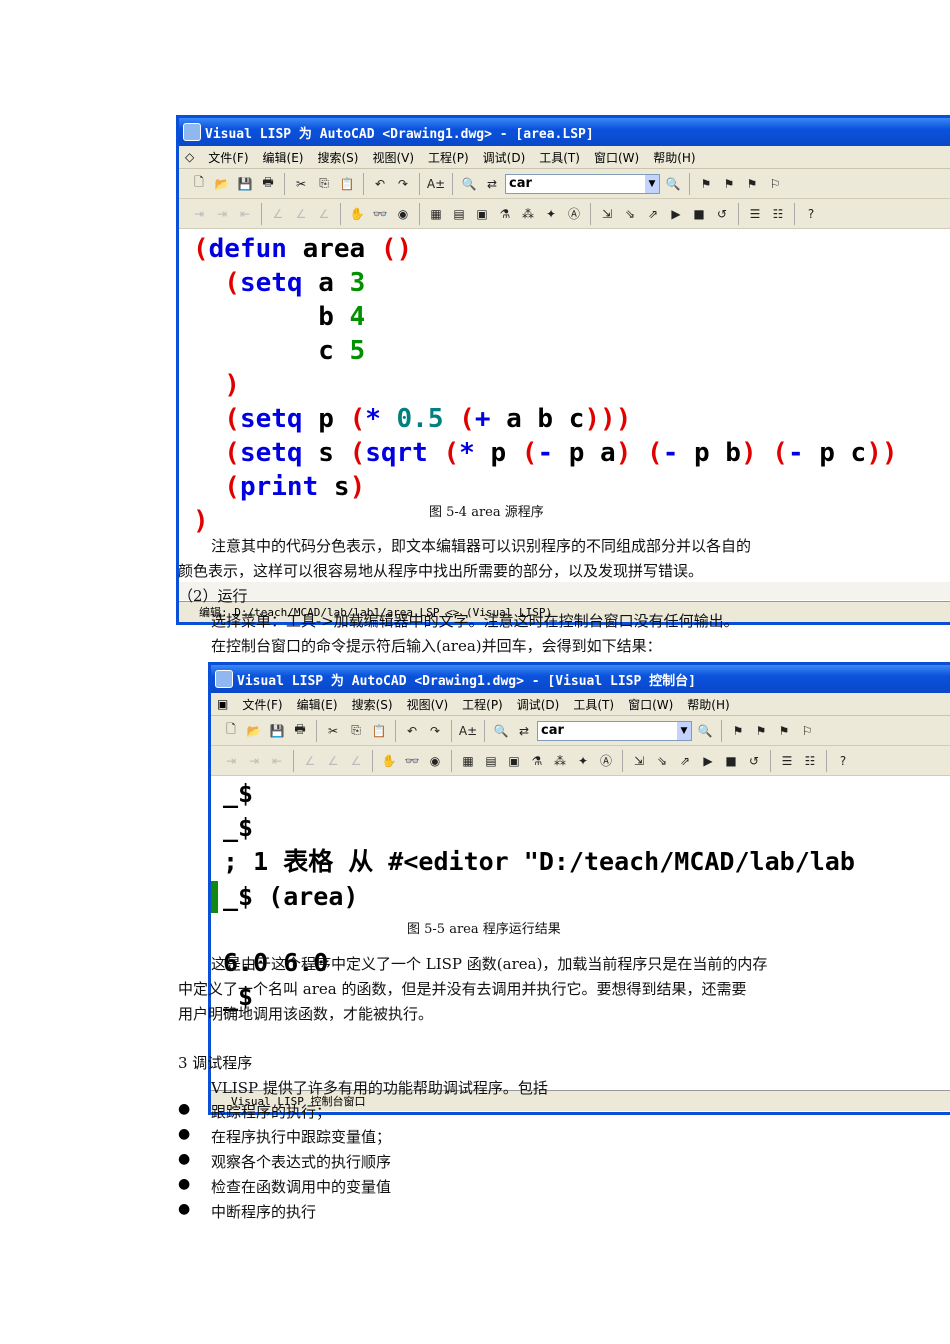 This screenshot has width=950, height=1344. What do you see at coordinates (564, 591) in the screenshot?
I see `horizontal-scrollbar` at bounding box center [564, 591].